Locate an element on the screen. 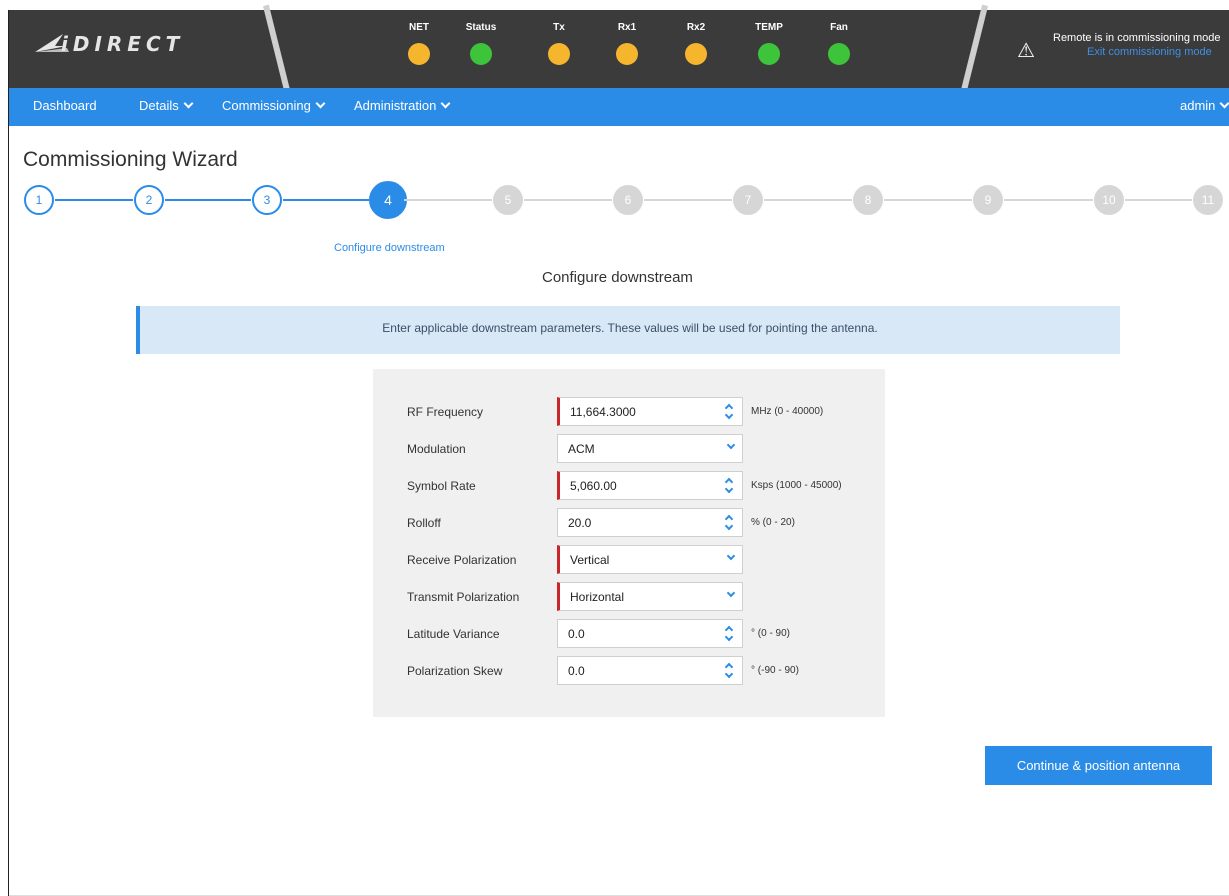 The width and height of the screenshot is (1229, 896). receive-polarization-value: Vertical is located at coordinates (590, 560).